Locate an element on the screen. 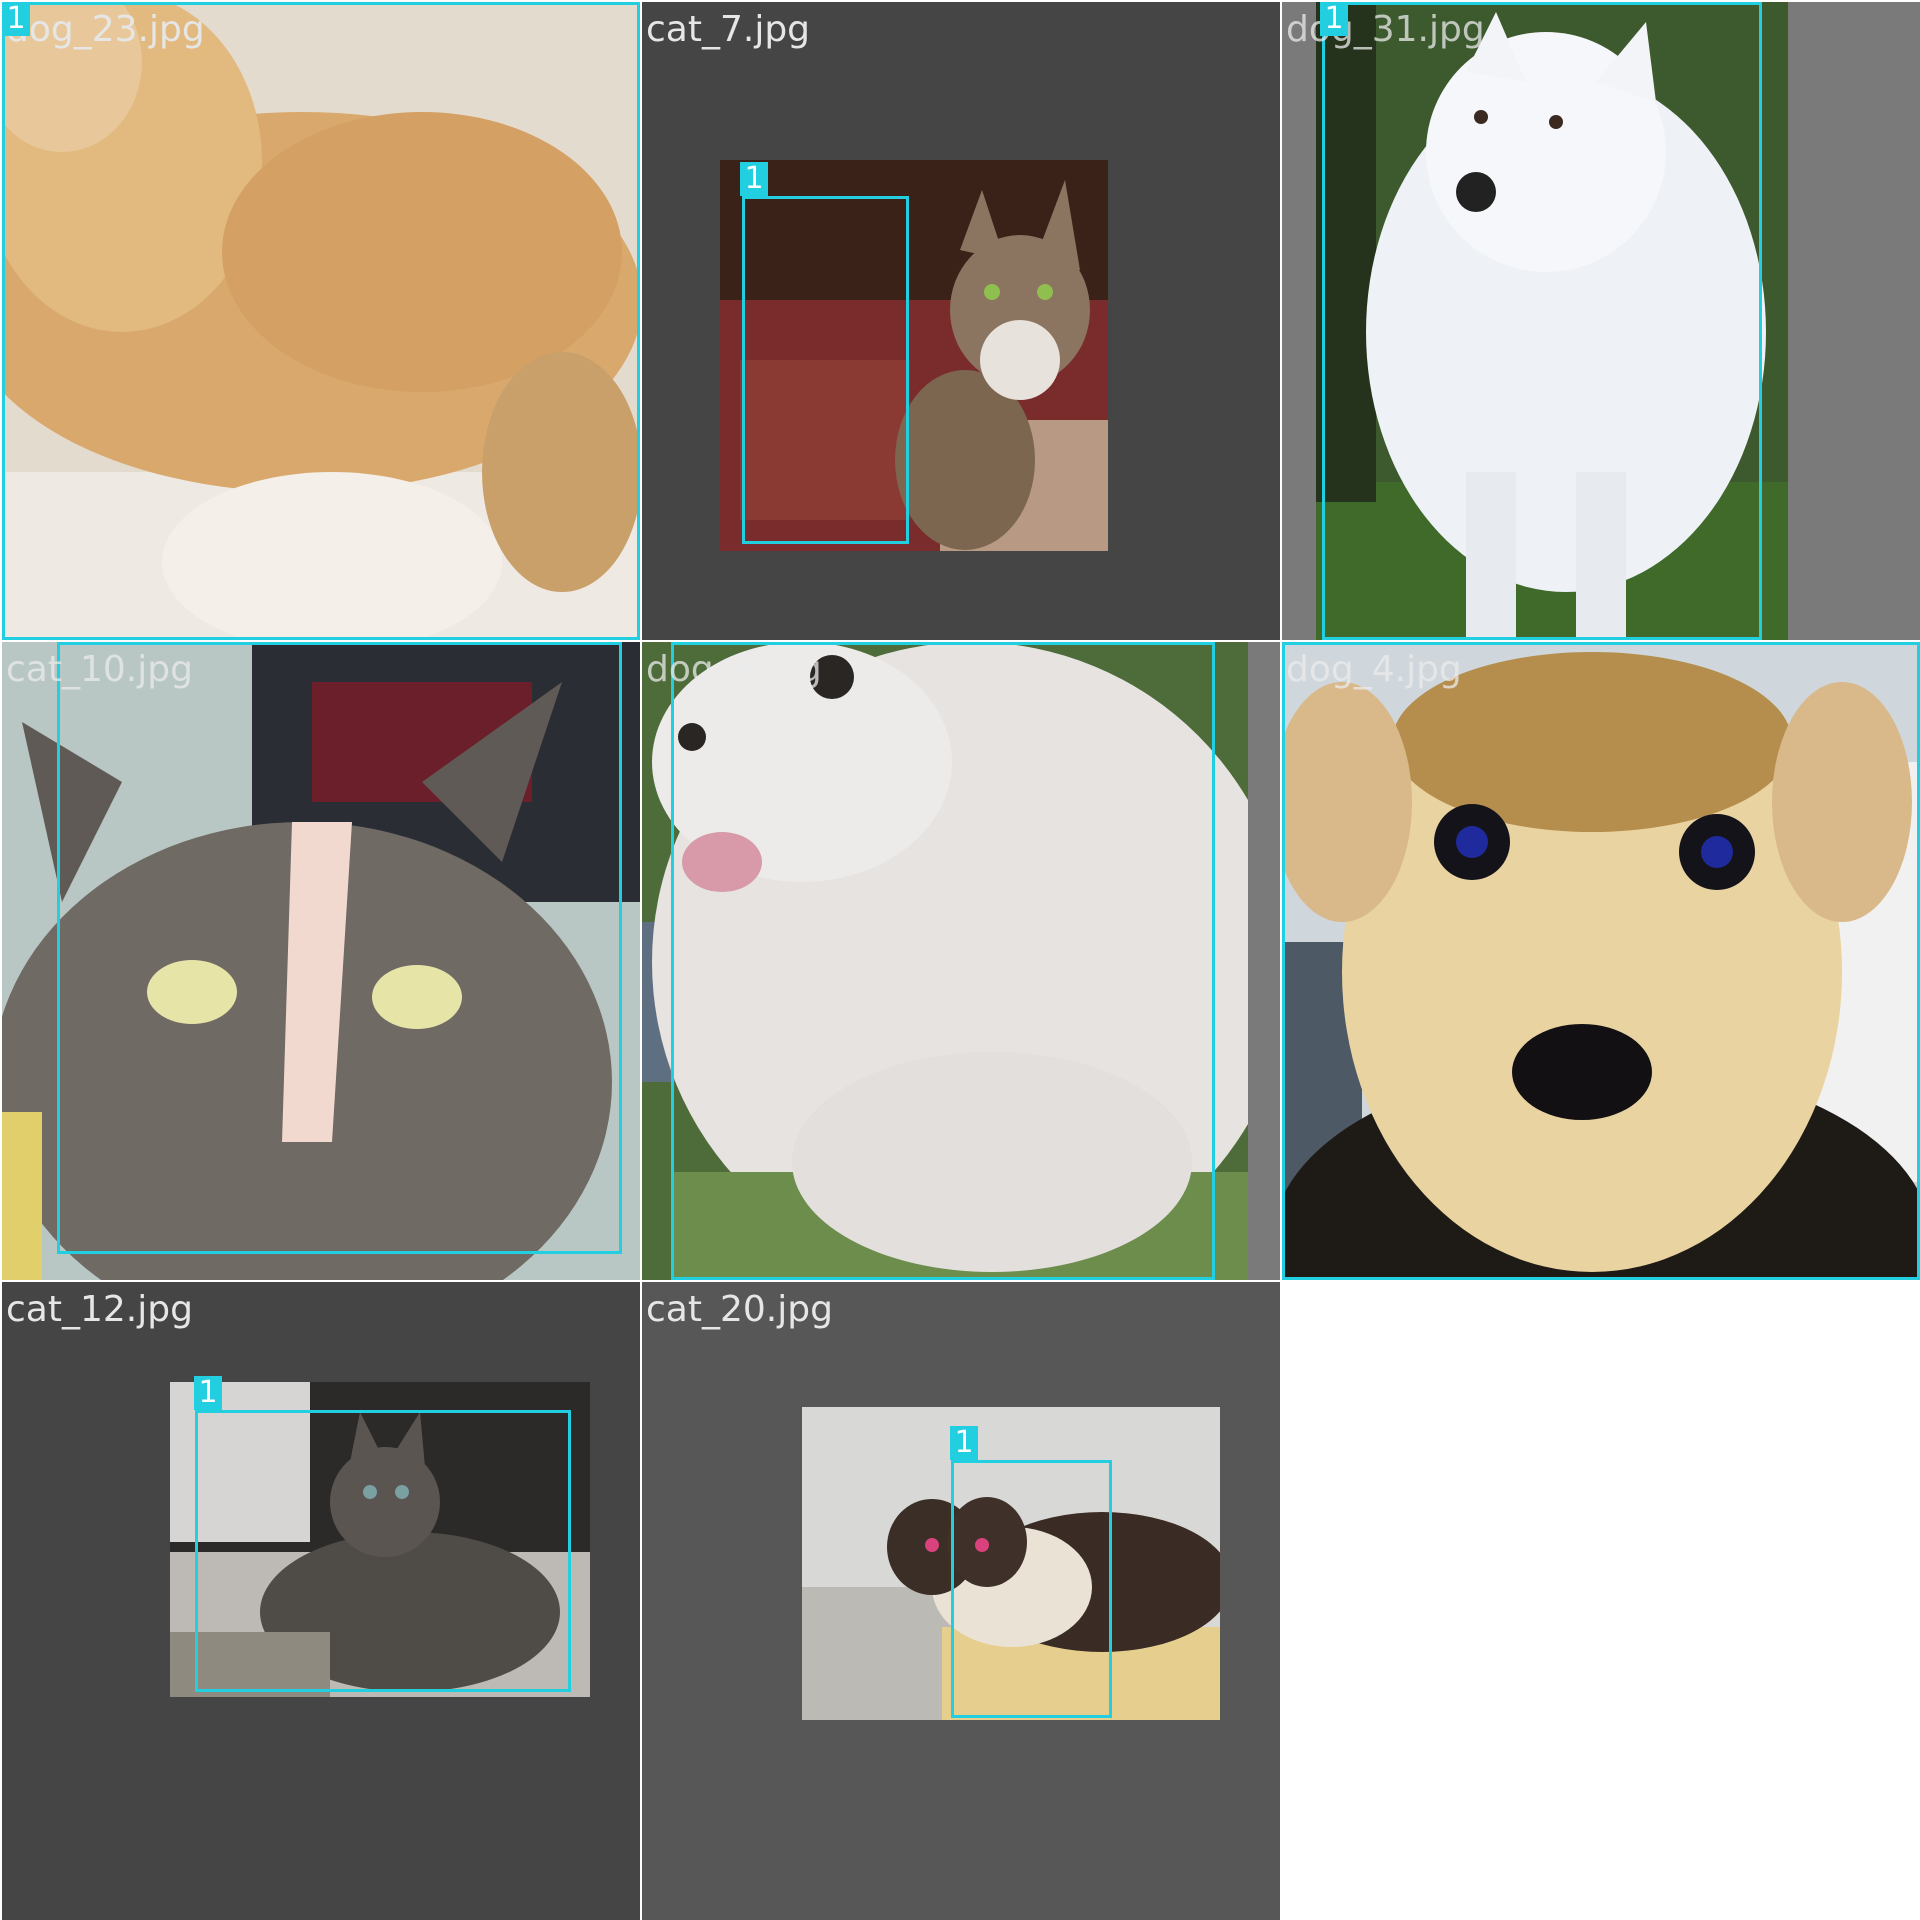 The height and width of the screenshot is (1920, 1920). grid-tile-cat-12: cat_12.jpg 1 is located at coordinates (321, 1601).